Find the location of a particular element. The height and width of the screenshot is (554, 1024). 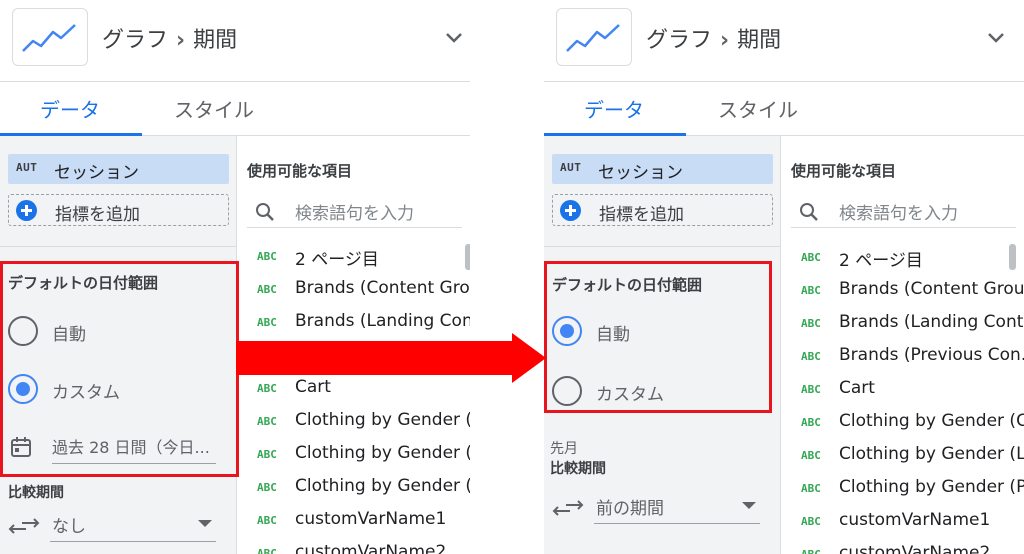

add-circle-icon is located at coordinates (570, 210).